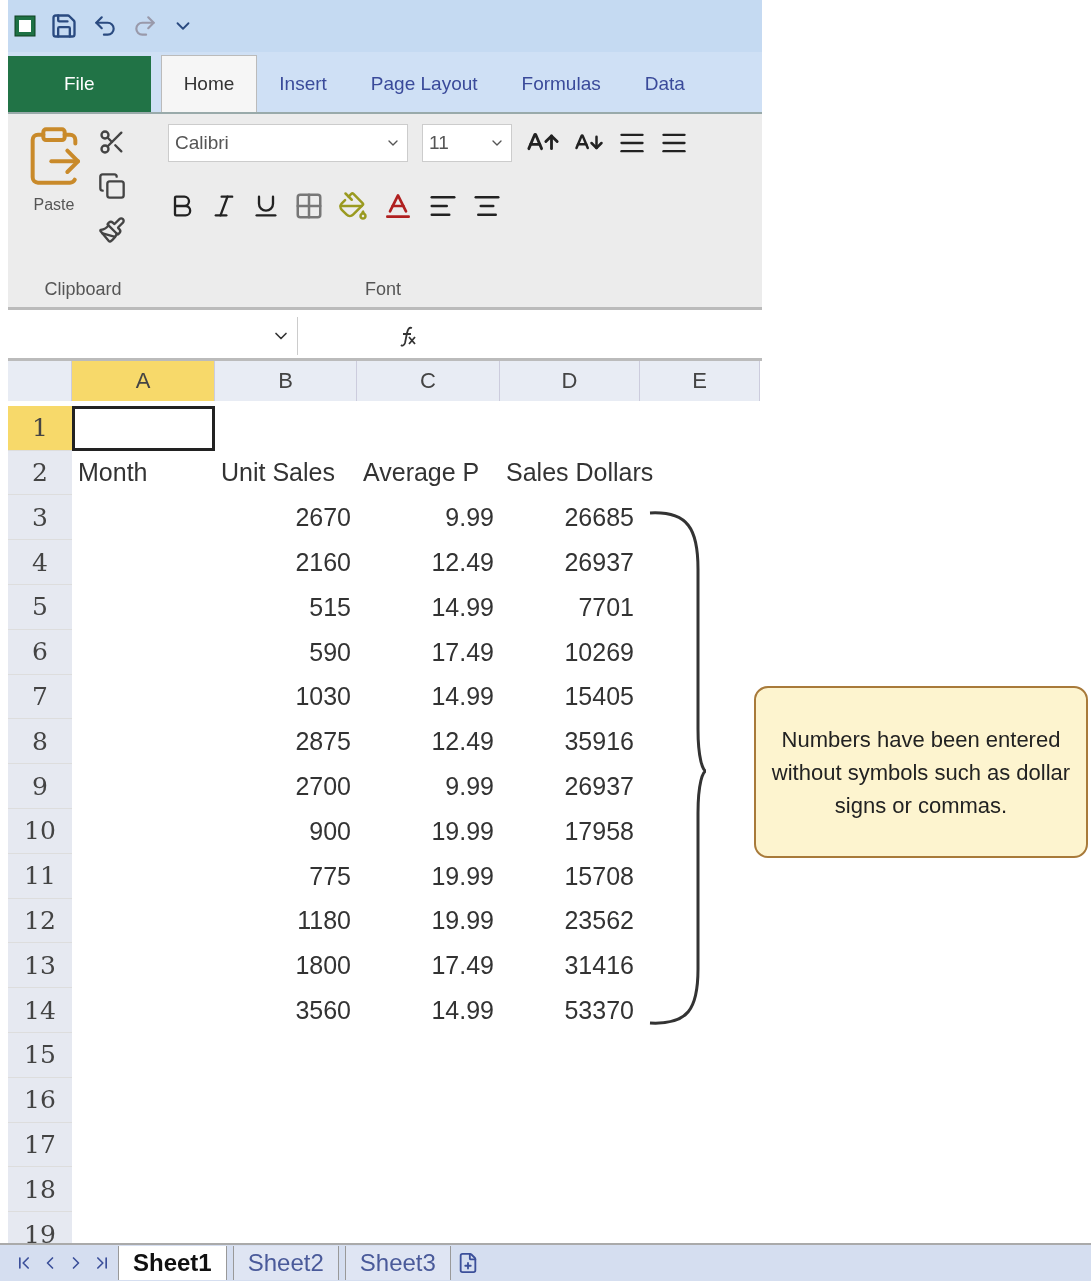  I want to click on table-cell-text: 1800, so click(323, 966).